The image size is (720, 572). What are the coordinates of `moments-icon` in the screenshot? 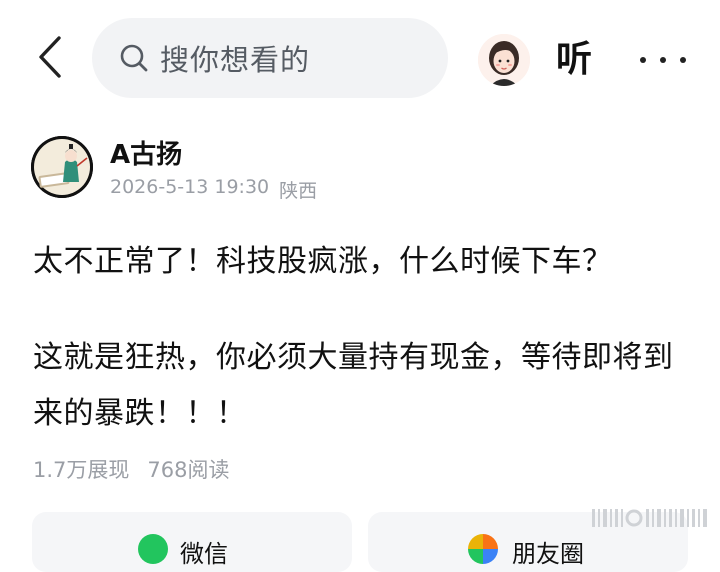 It's located at (483, 549).